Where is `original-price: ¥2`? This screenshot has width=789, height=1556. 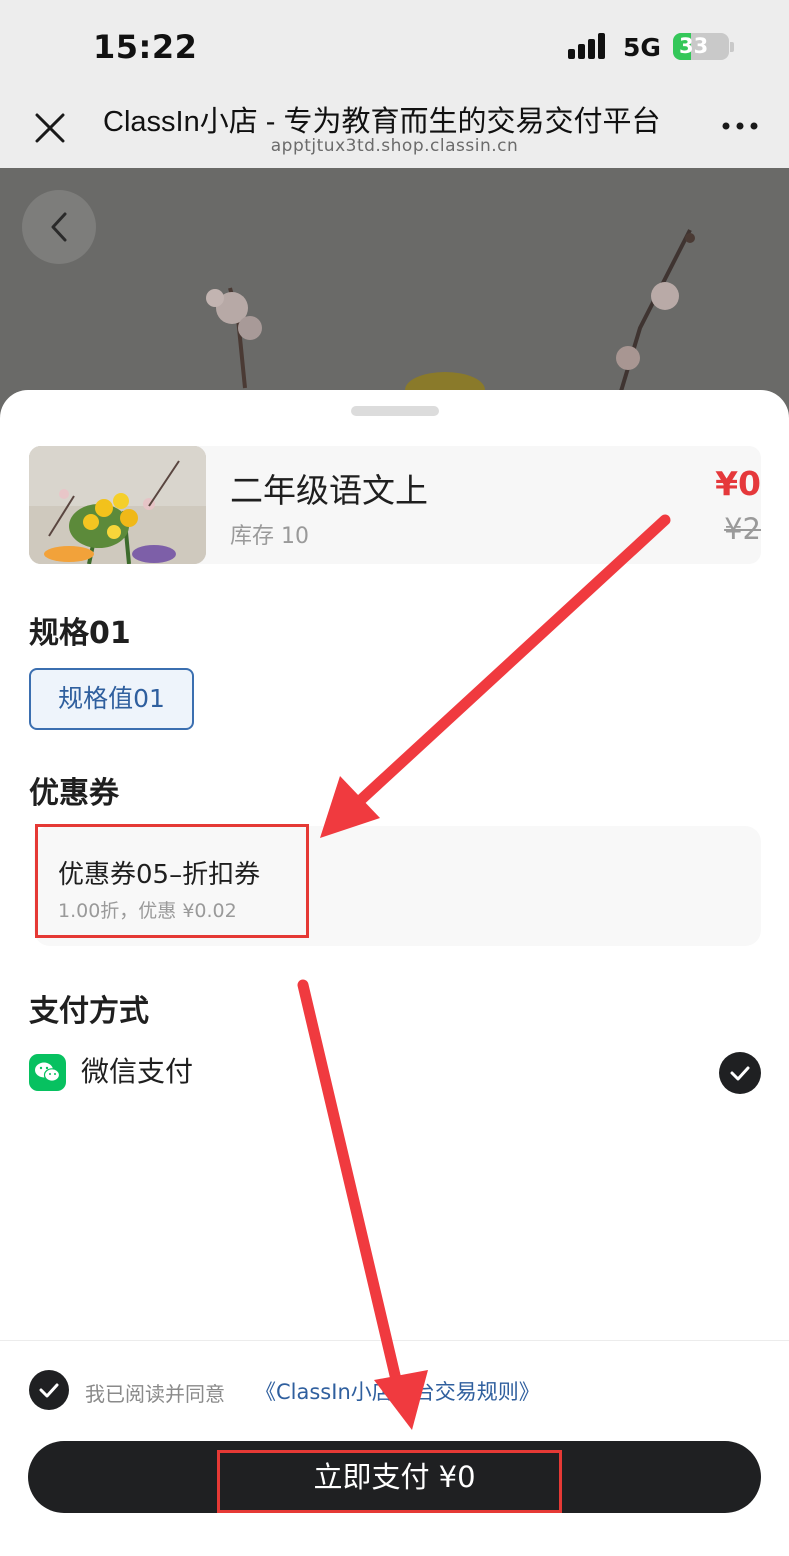 original-price: ¥2 is located at coordinates (742, 529).